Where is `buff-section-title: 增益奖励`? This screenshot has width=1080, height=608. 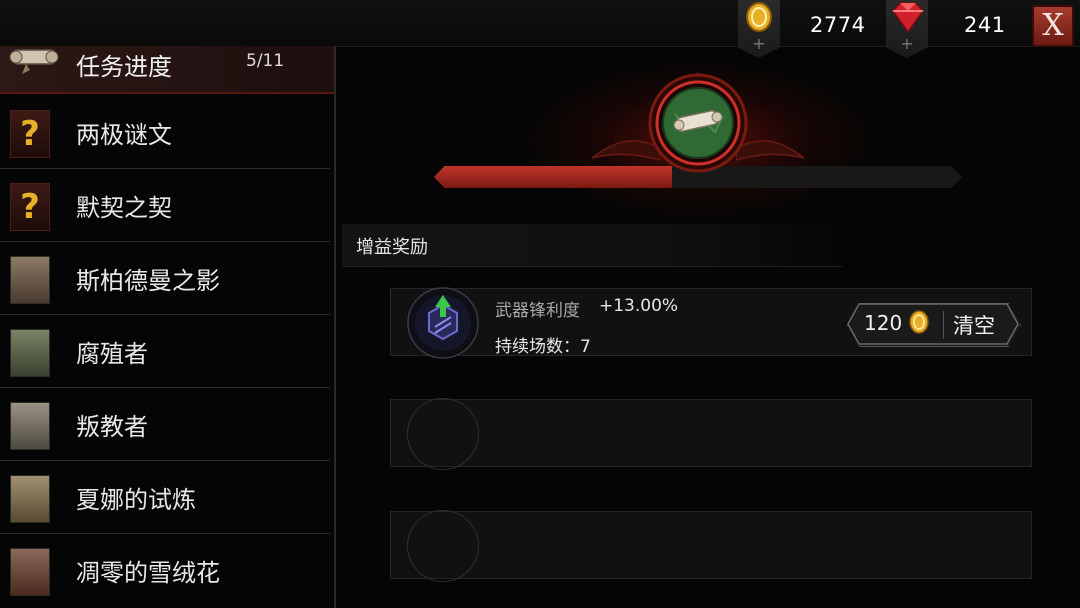 buff-section-title: 增益奖励 is located at coordinates (392, 247).